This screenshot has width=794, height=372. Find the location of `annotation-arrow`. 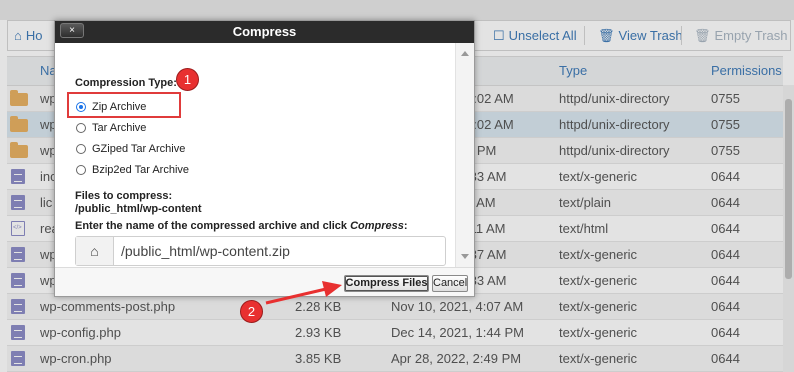

annotation-arrow is located at coordinates (303, 293).